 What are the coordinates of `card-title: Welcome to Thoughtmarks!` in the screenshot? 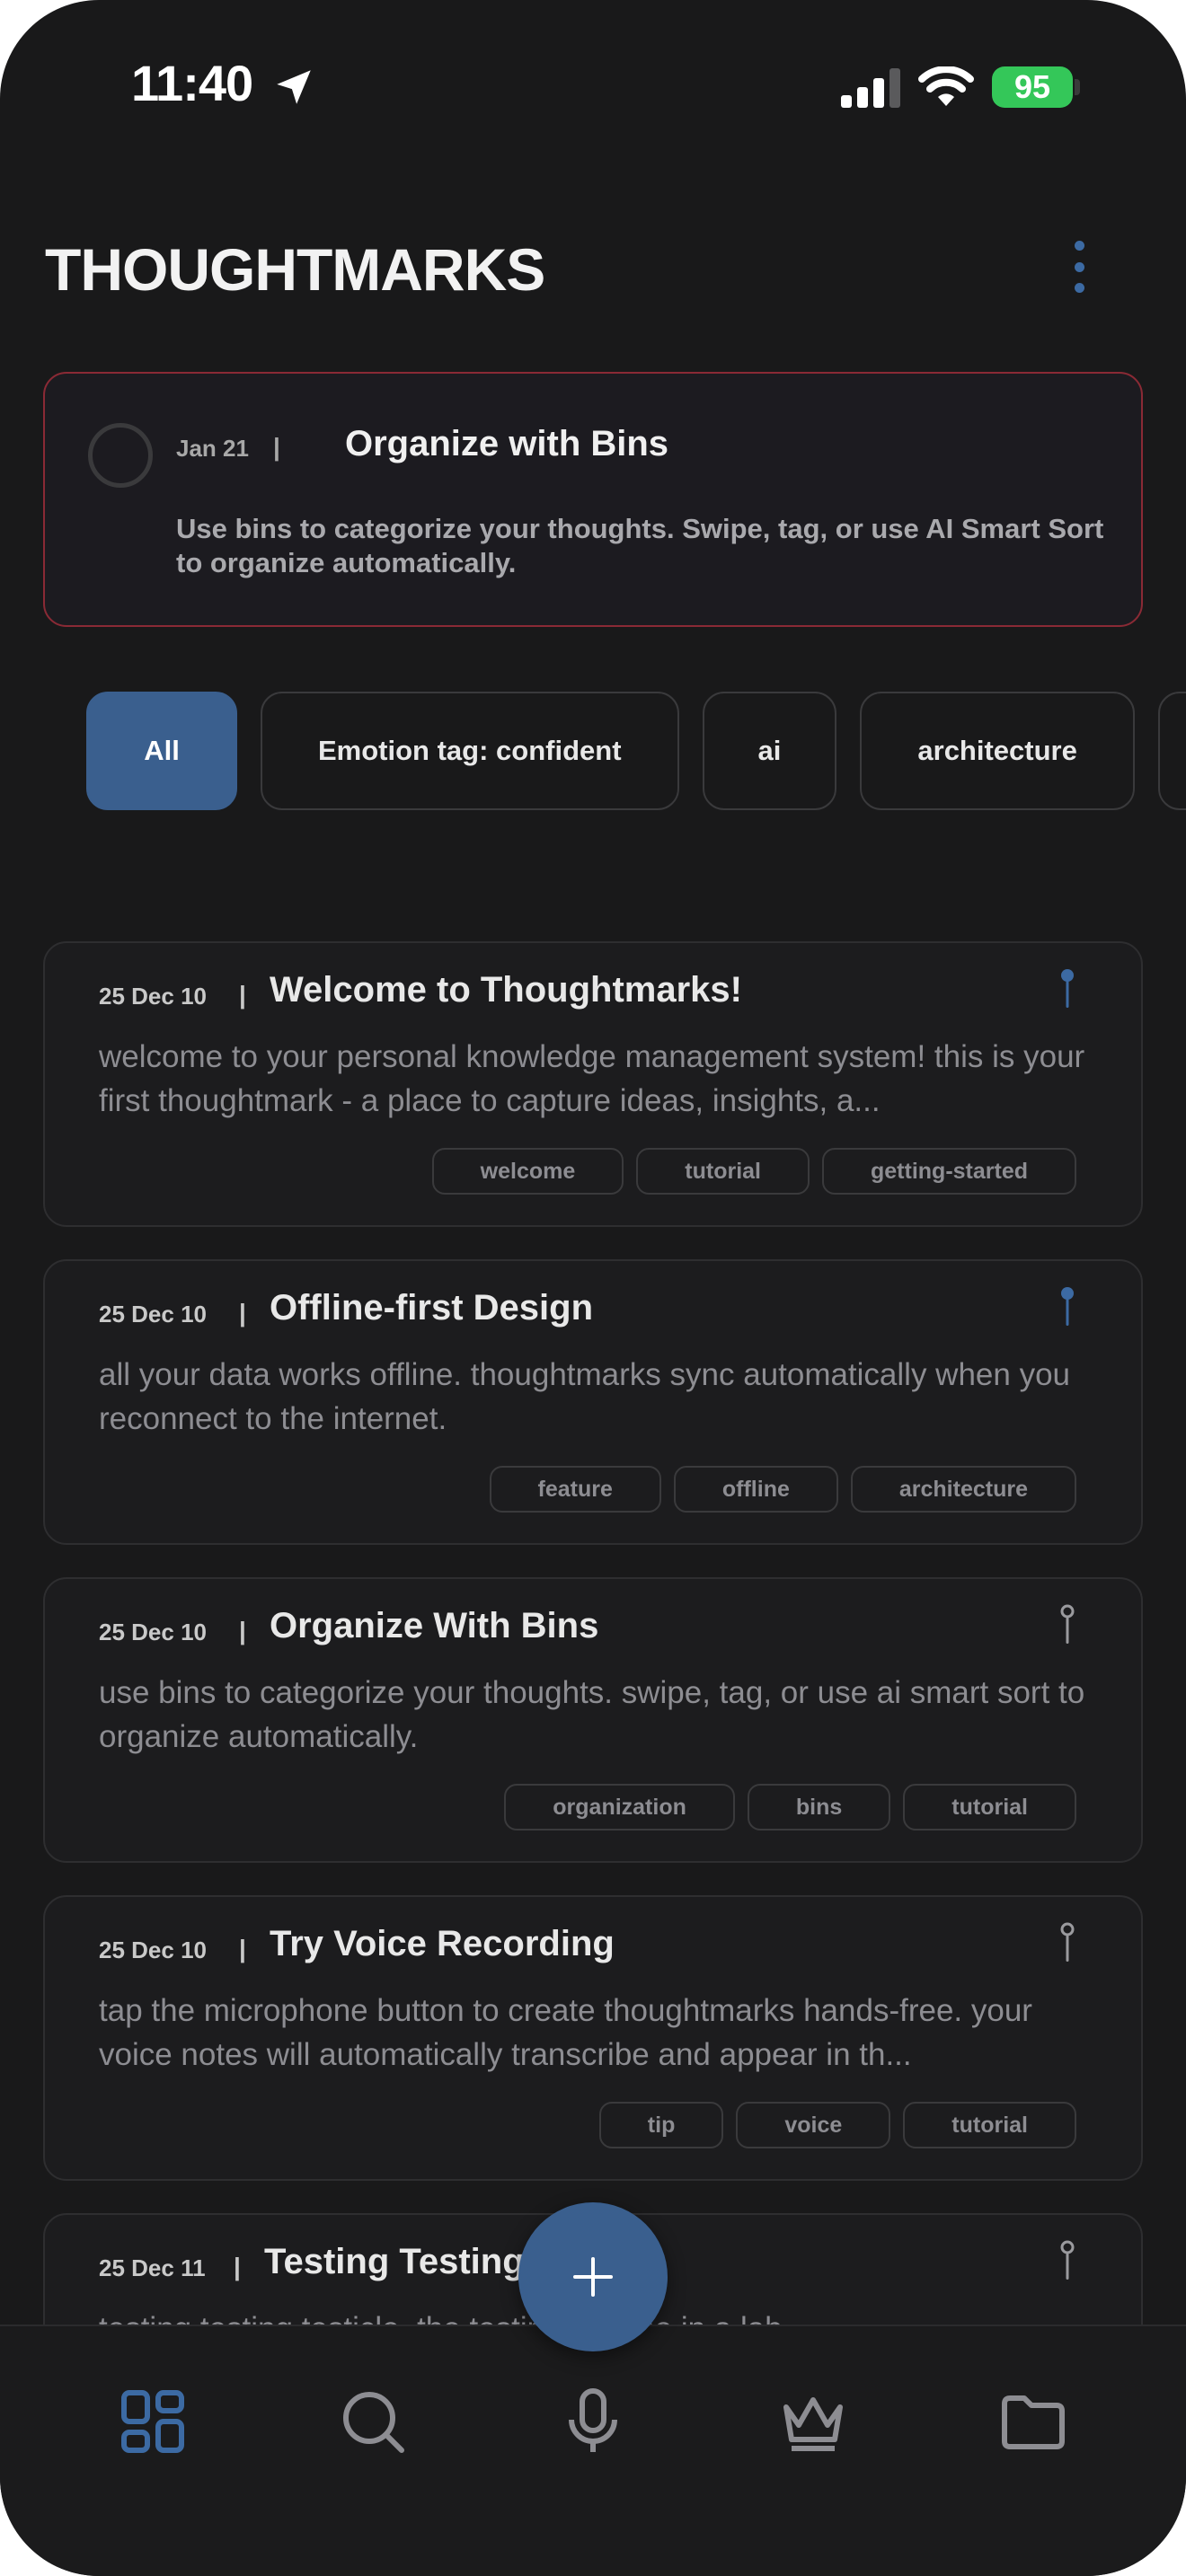 It's located at (506, 990).